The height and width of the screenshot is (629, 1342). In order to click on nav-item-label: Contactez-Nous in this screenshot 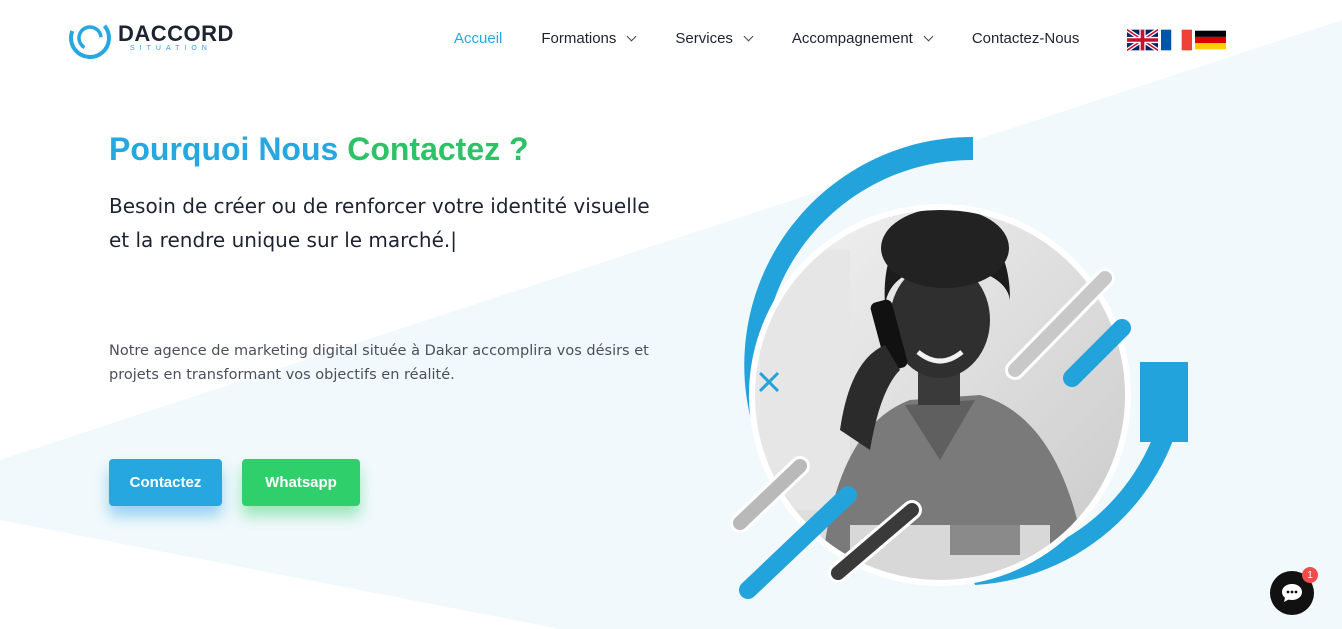, I will do `click(1025, 38)`.